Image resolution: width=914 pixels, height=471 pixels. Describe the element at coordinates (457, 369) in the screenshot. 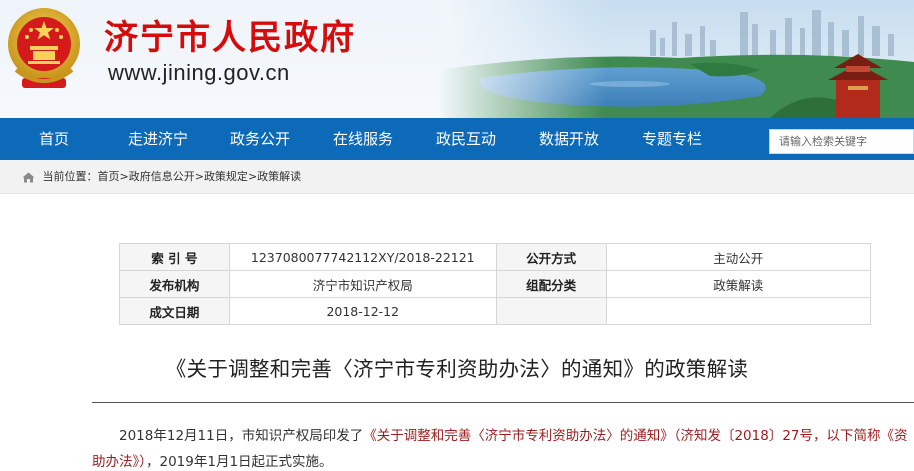

I see `article-title: 《关于调整和完善〈济宁市专利资助办法〉的通知》的政策解读` at that location.